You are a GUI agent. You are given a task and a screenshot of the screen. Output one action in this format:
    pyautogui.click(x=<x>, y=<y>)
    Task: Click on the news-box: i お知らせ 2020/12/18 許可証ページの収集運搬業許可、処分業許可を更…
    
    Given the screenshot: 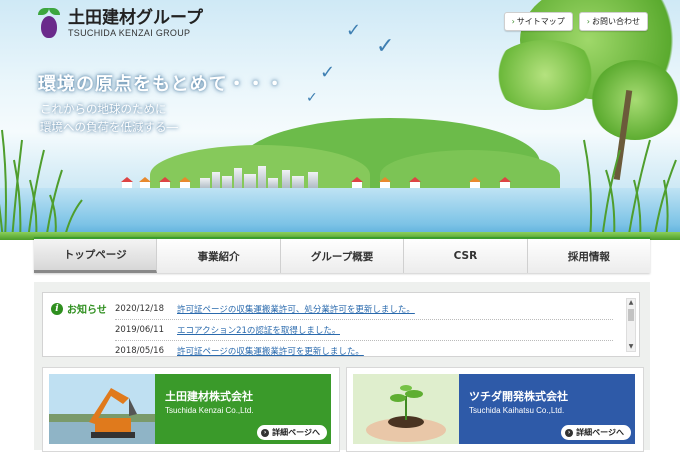 What is the action you would take?
    pyautogui.click(x=341, y=324)
    